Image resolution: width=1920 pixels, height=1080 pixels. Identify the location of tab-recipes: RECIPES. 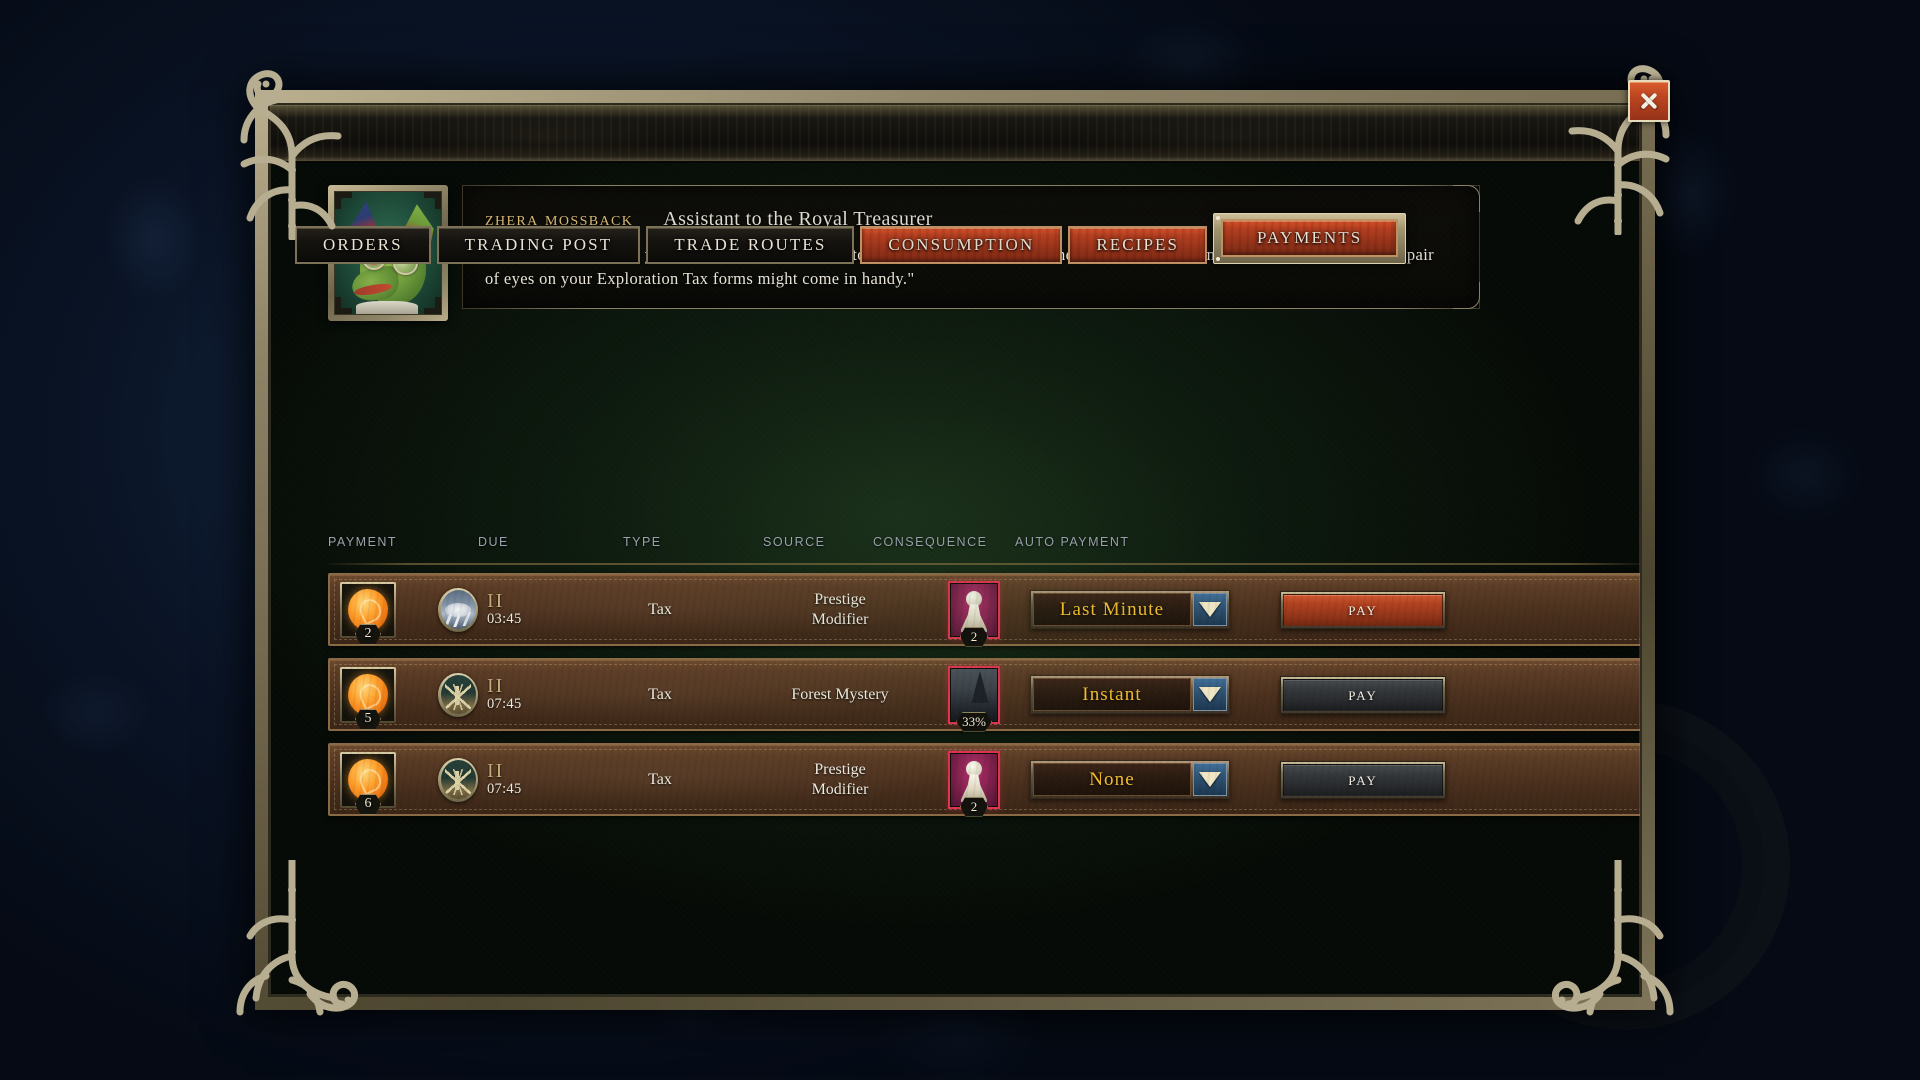
(1138, 245).